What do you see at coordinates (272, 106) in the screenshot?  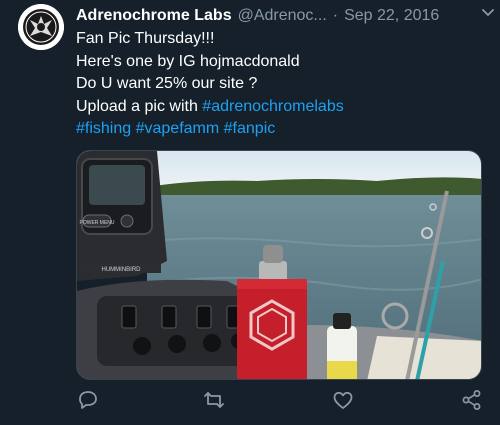 I see `hashtag-adrenochromelabs: #adrenochromelabs` at bounding box center [272, 106].